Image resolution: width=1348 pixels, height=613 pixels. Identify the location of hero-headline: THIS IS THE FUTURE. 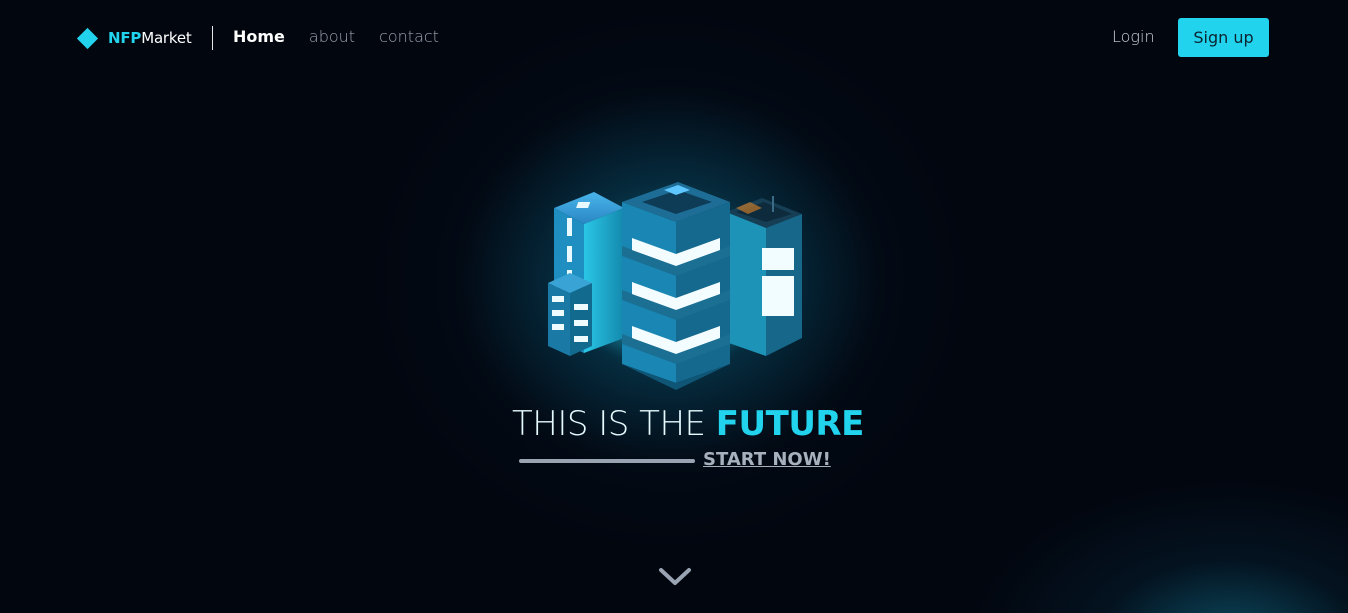
(688, 424).